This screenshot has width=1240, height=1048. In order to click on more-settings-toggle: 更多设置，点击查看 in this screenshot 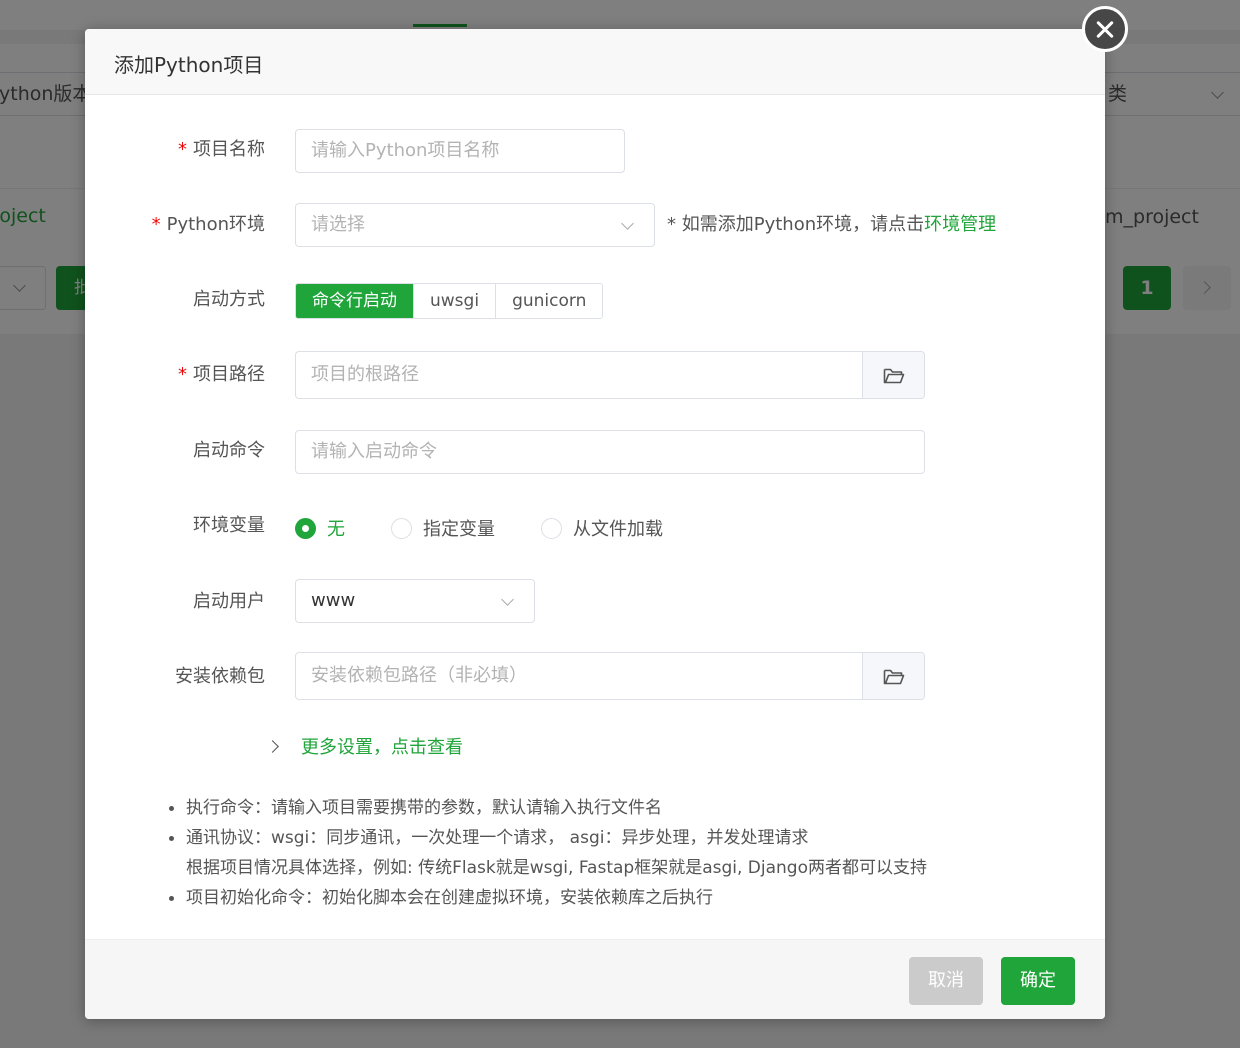, I will do `click(364, 746)`.